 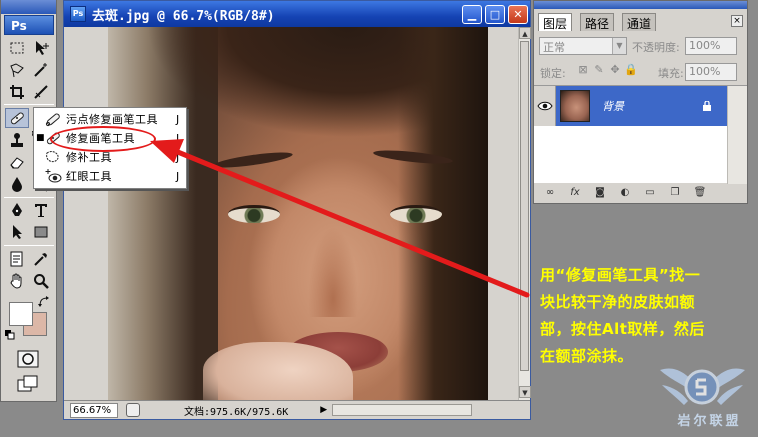 I want to click on bandage-icon, so click(x=17, y=118).